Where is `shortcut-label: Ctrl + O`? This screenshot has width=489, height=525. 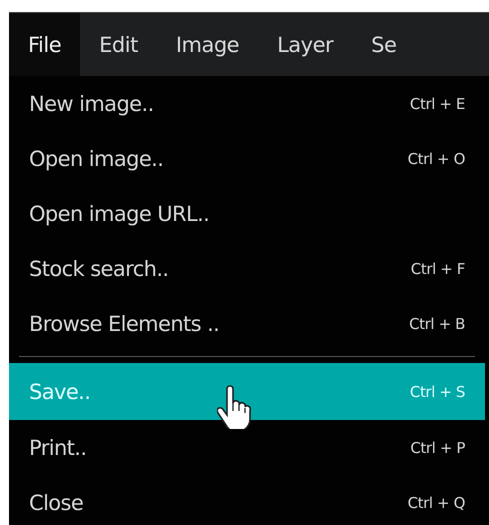
shortcut-label: Ctrl + O is located at coordinates (436, 159).